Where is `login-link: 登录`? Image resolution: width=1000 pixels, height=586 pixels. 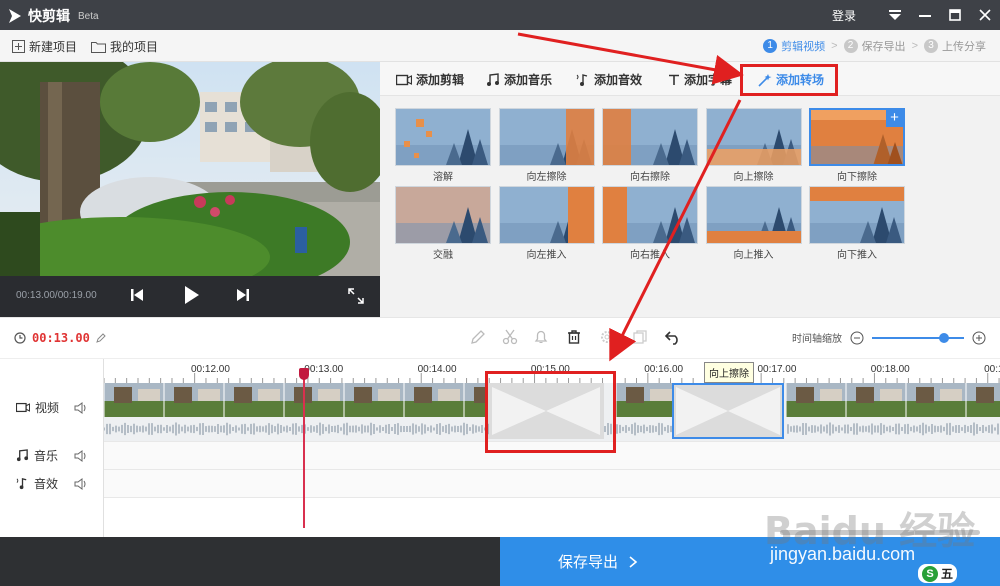 login-link: 登录 is located at coordinates (844, 15).